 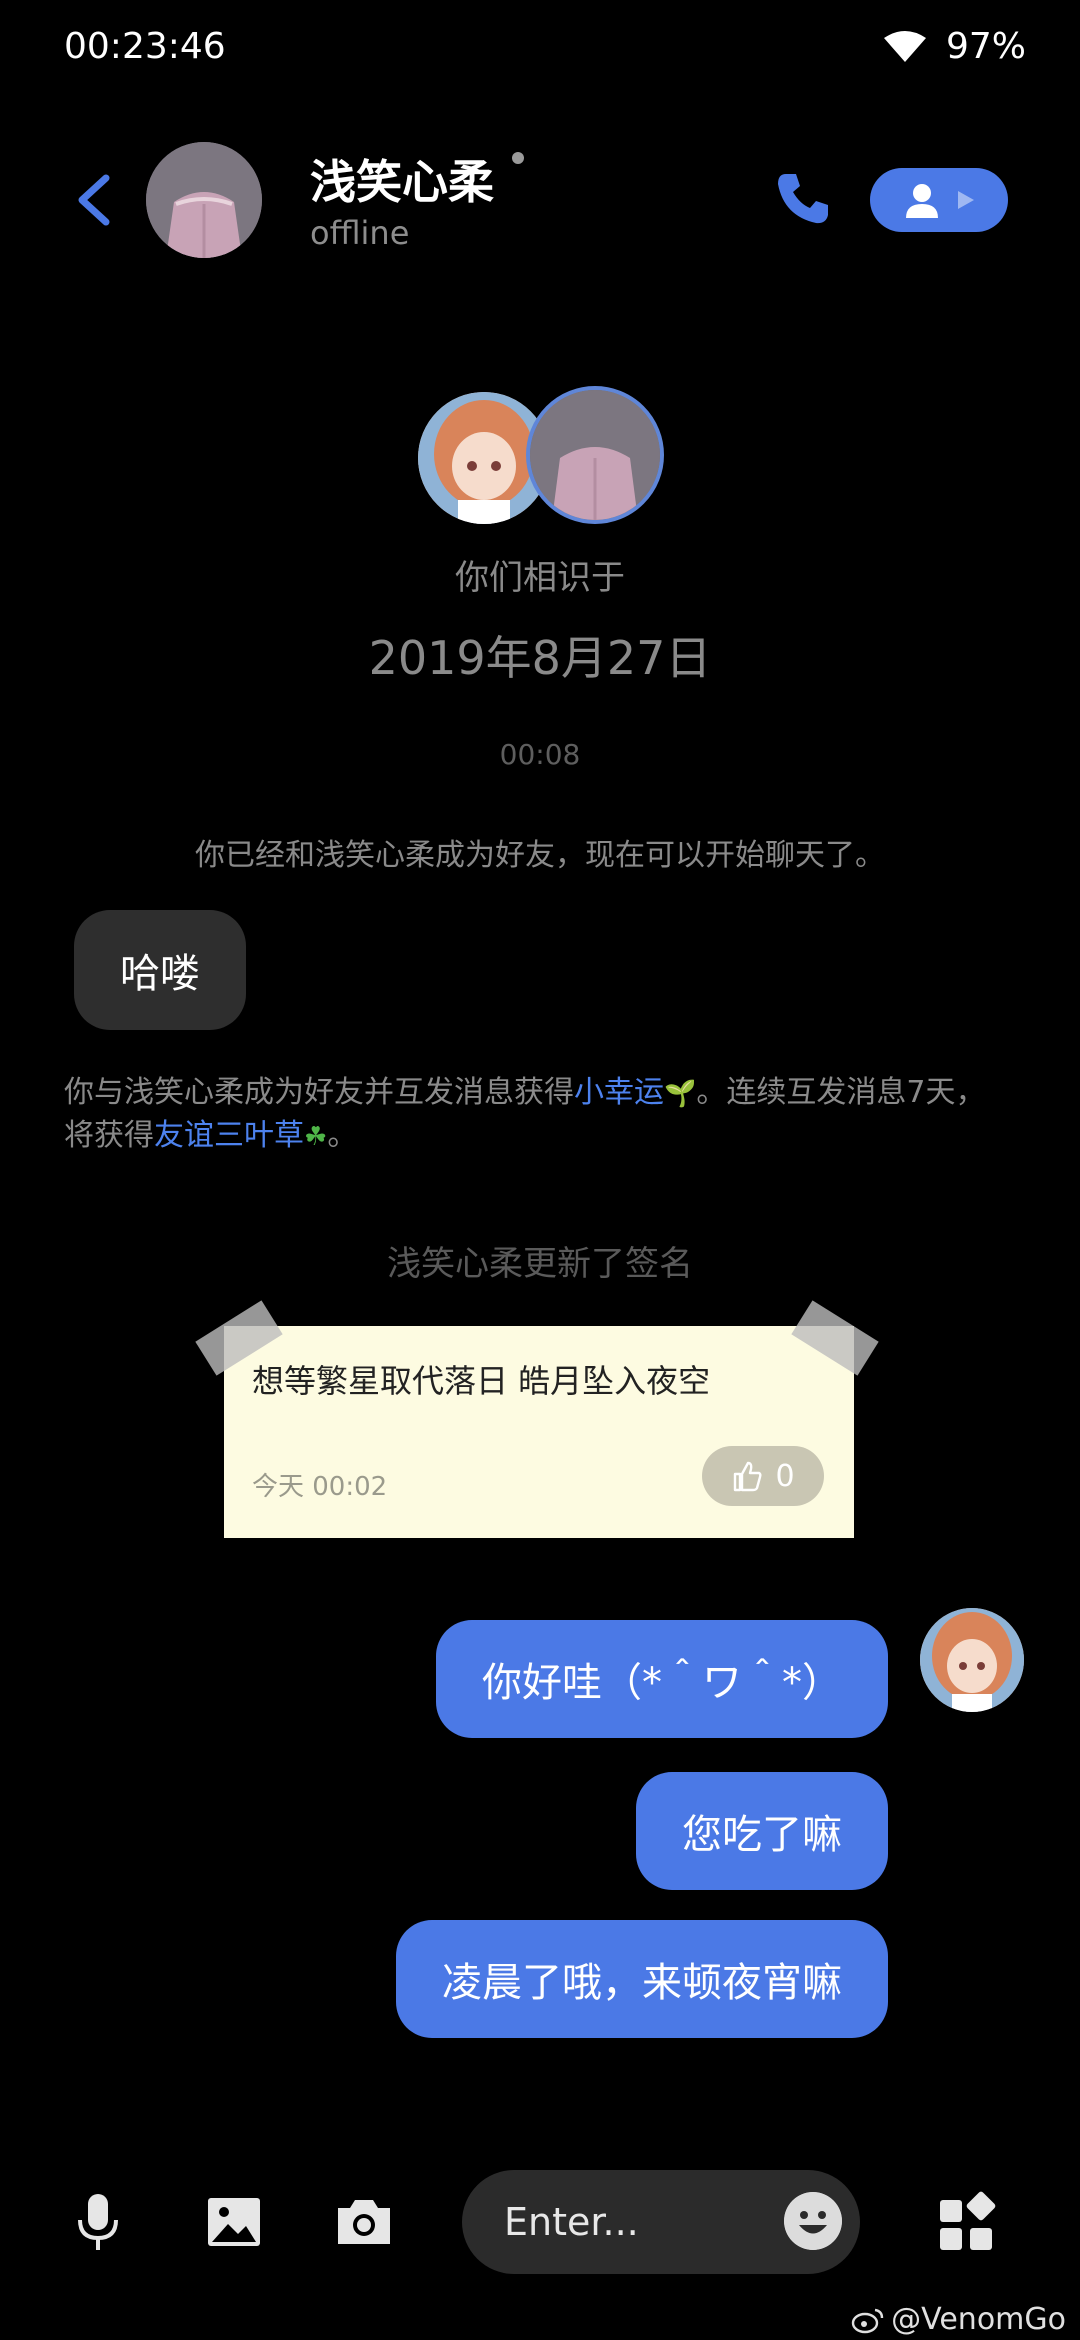 What do you see at coordinates (595, 455) in the screenshot?
I see `contact-avatar-small` at bounding box center [595, 455].